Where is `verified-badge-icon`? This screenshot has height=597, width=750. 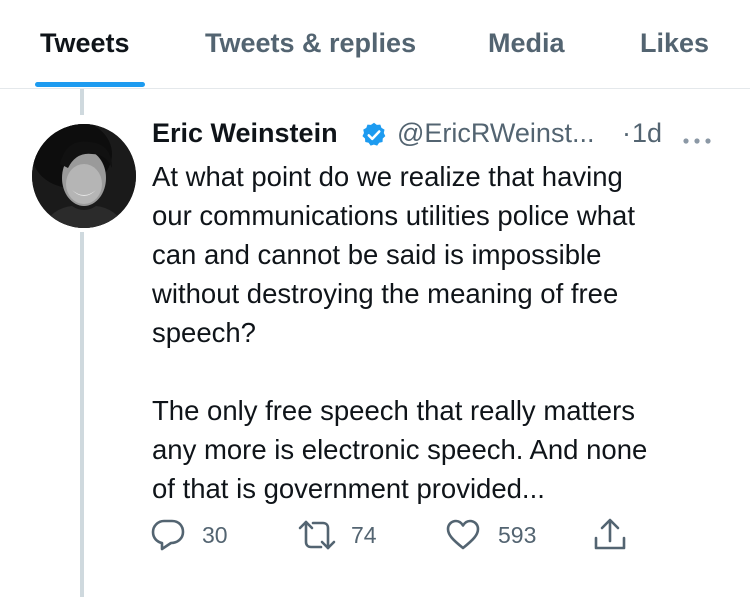 verified-badge-icon is located at coordinates (374, 135).